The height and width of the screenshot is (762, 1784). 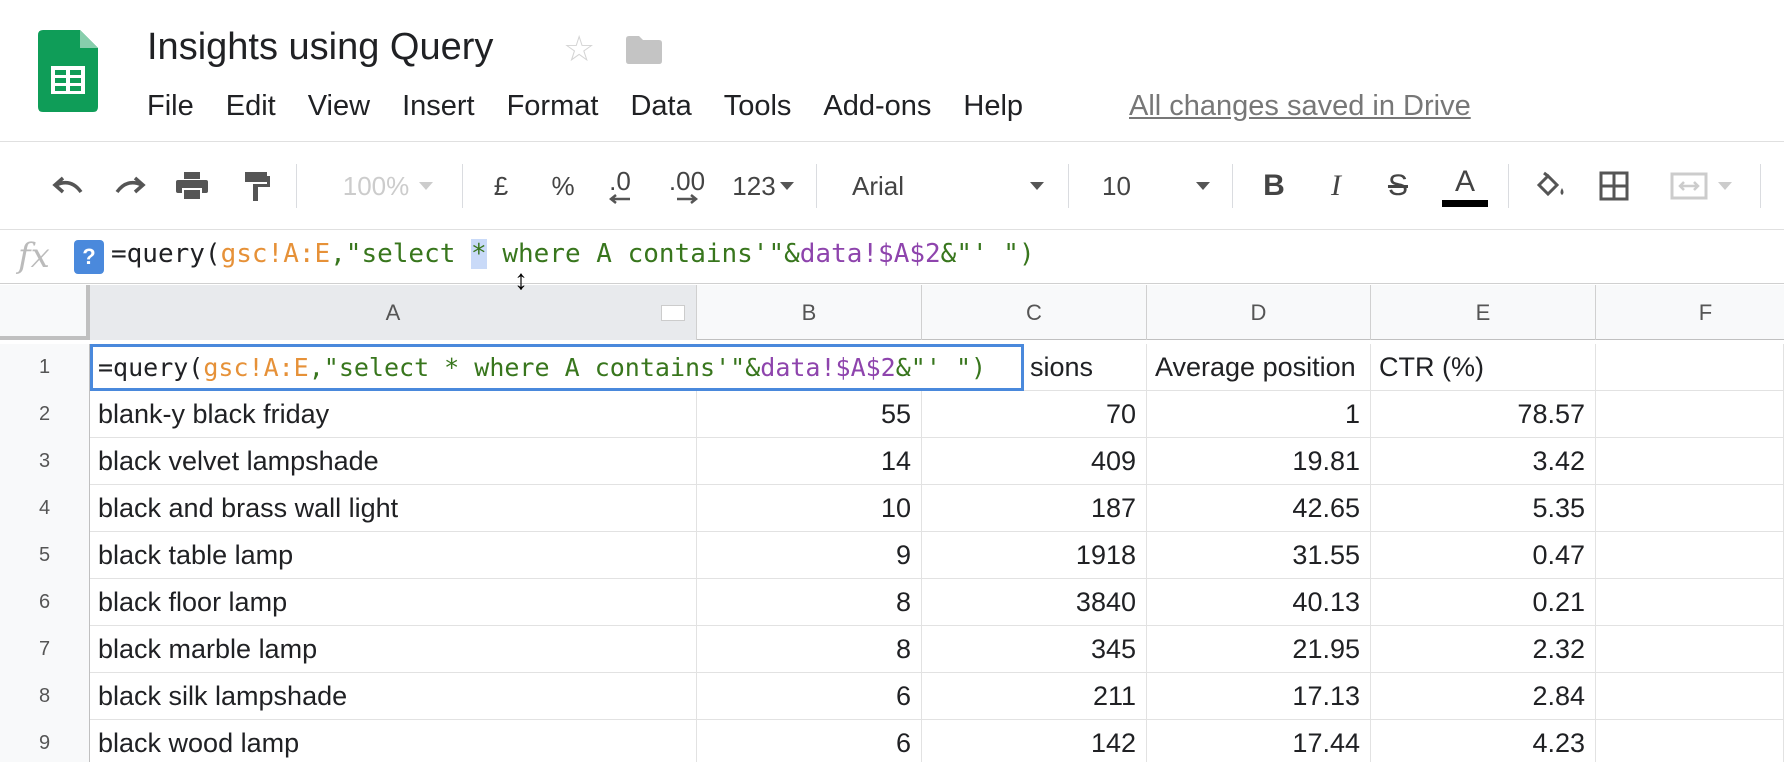 I want to click on cell-average-position: 17.44, so click(x=1259, y=741).